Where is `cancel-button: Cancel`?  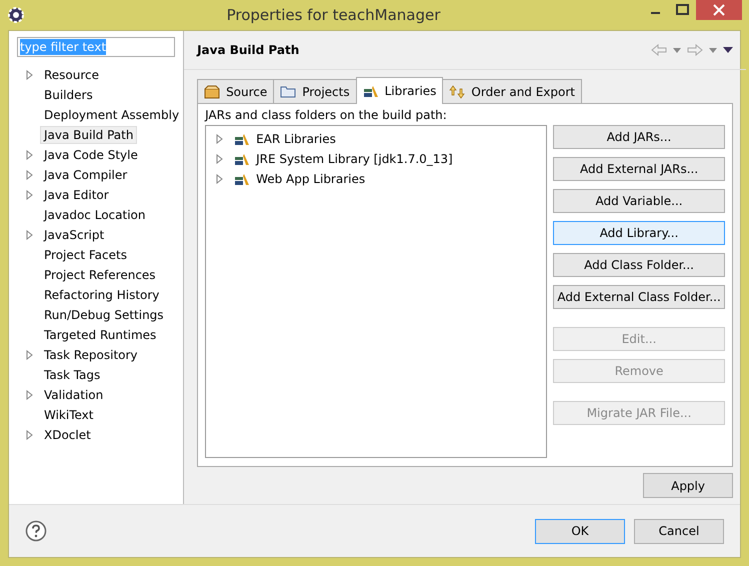 cancel-button: Cancel is located at coordinates (679, 531).